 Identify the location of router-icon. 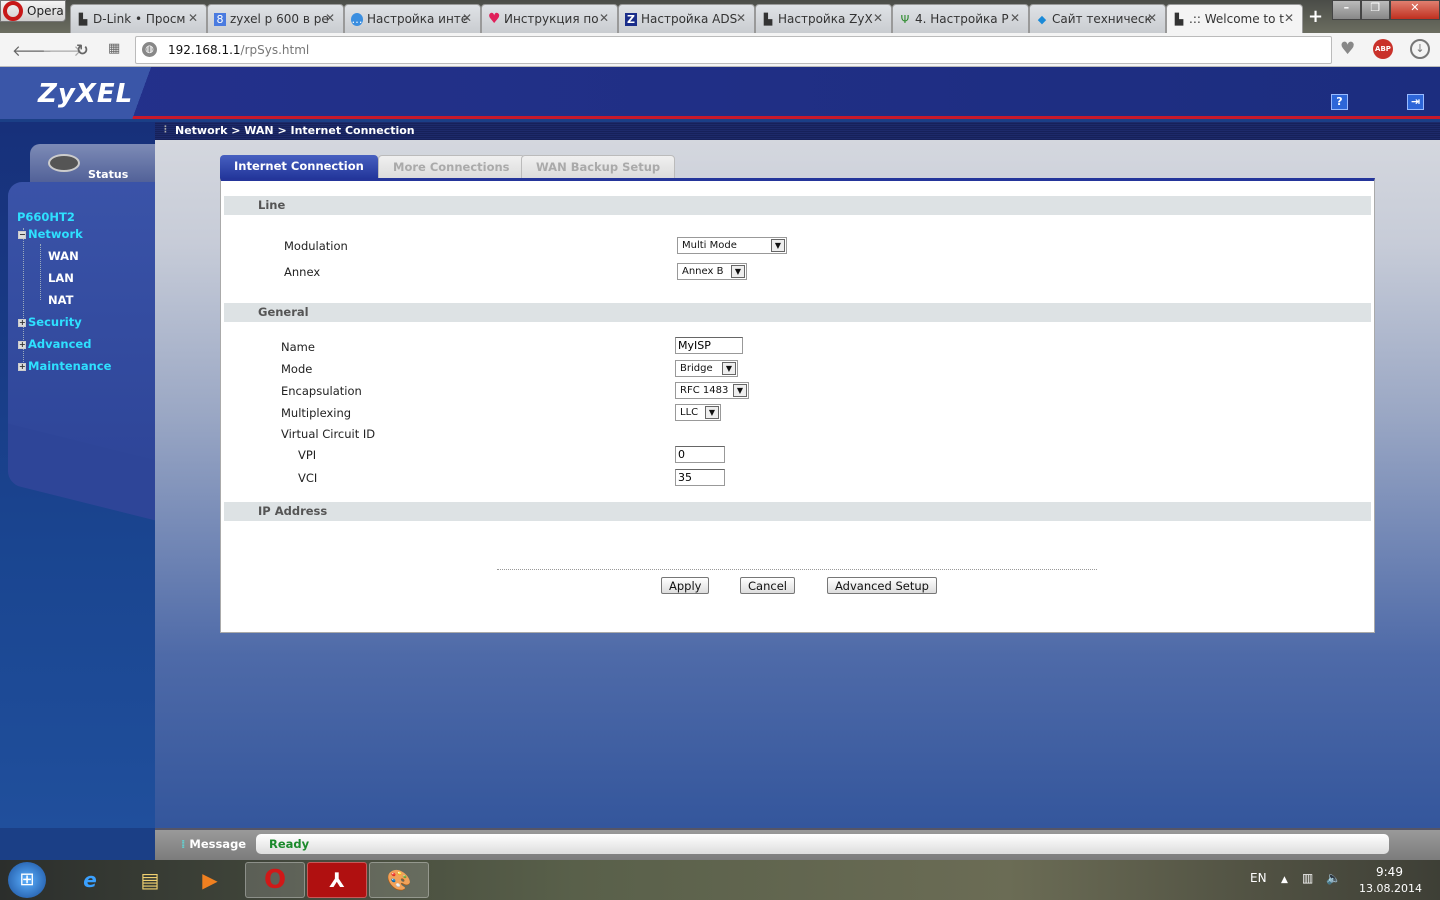
(64, 163).